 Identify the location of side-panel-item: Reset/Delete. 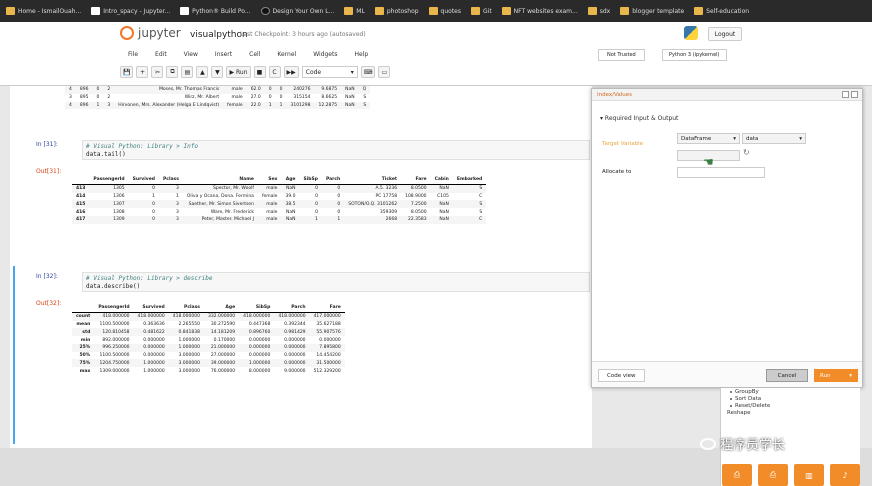
(790, 405).